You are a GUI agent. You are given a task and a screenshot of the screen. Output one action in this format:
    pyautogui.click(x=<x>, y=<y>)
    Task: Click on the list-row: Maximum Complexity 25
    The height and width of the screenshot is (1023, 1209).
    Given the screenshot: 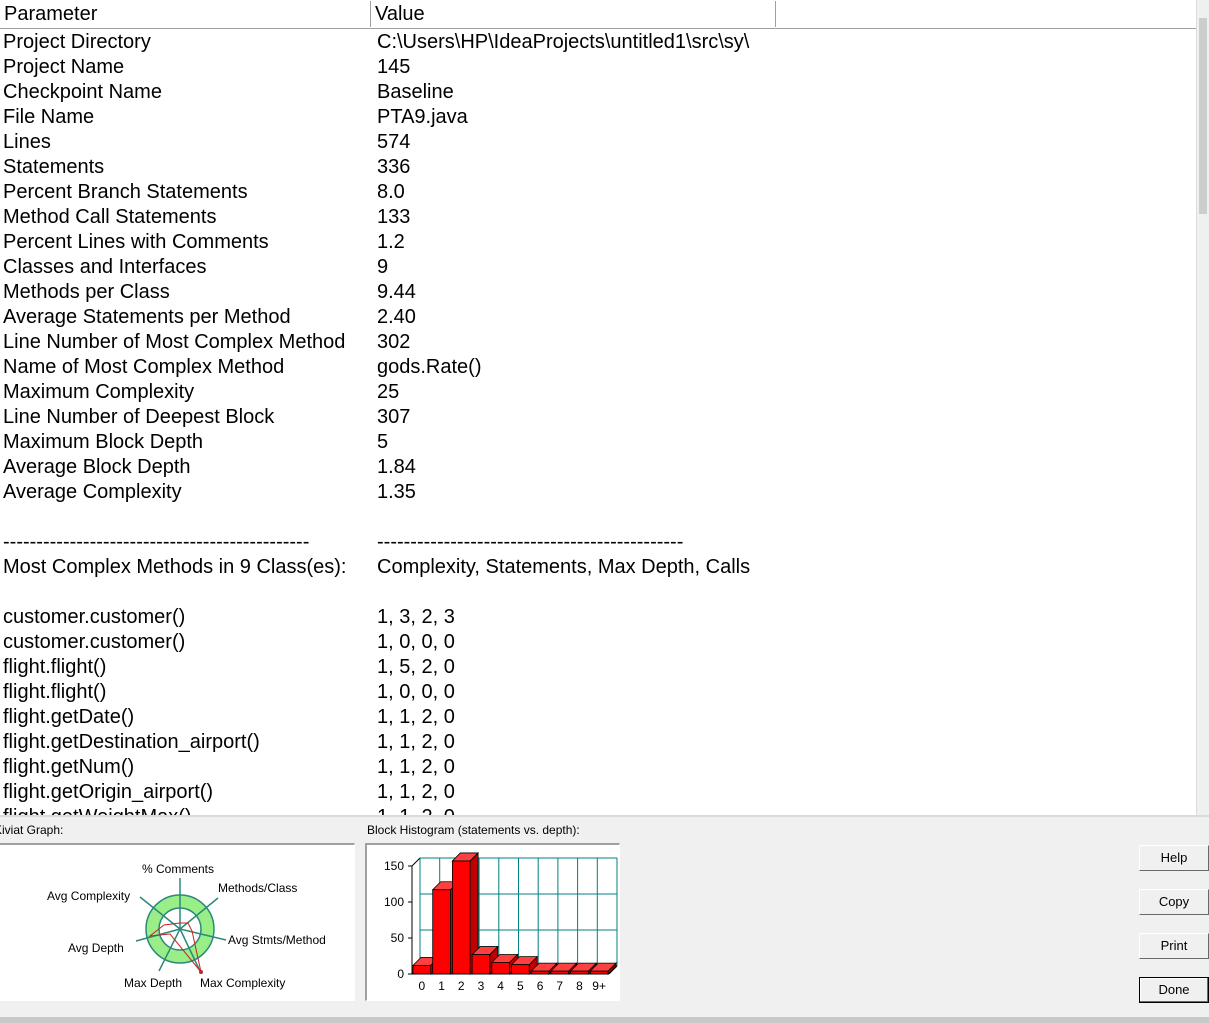 What is the action you would take?
    pyautogui.click(x=598, y=392)
    